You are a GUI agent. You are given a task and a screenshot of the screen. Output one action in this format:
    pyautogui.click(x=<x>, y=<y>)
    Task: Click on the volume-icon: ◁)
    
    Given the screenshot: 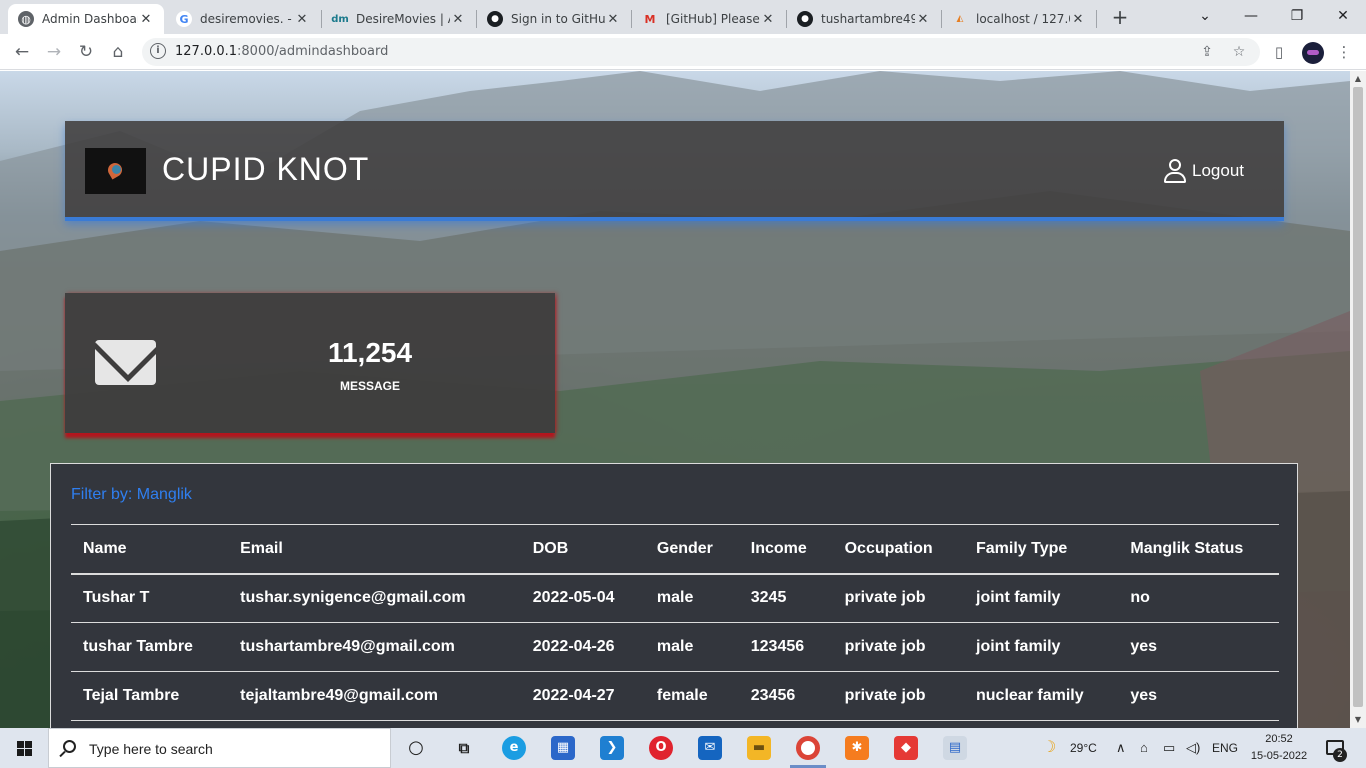 What is the action you would take?
    pyautogui.click(x=1193, y=748)
    